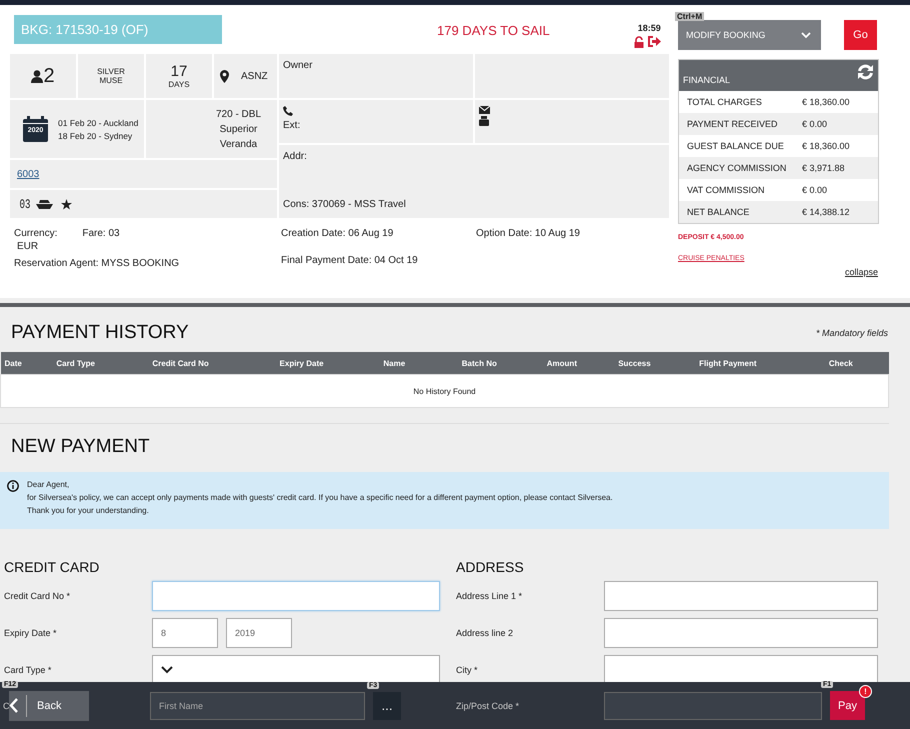  I want to click on mail-icon, so click(484, 110).